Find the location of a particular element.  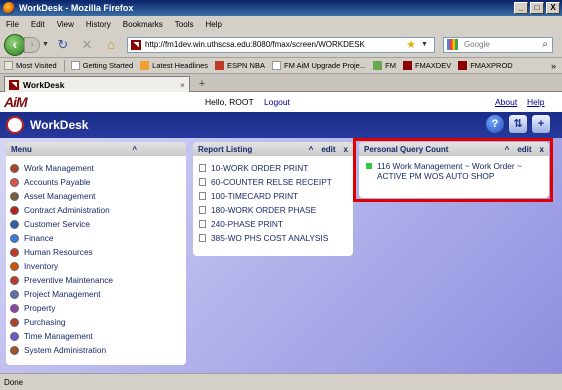

firefox-icon is located at coordinates (9, 8).